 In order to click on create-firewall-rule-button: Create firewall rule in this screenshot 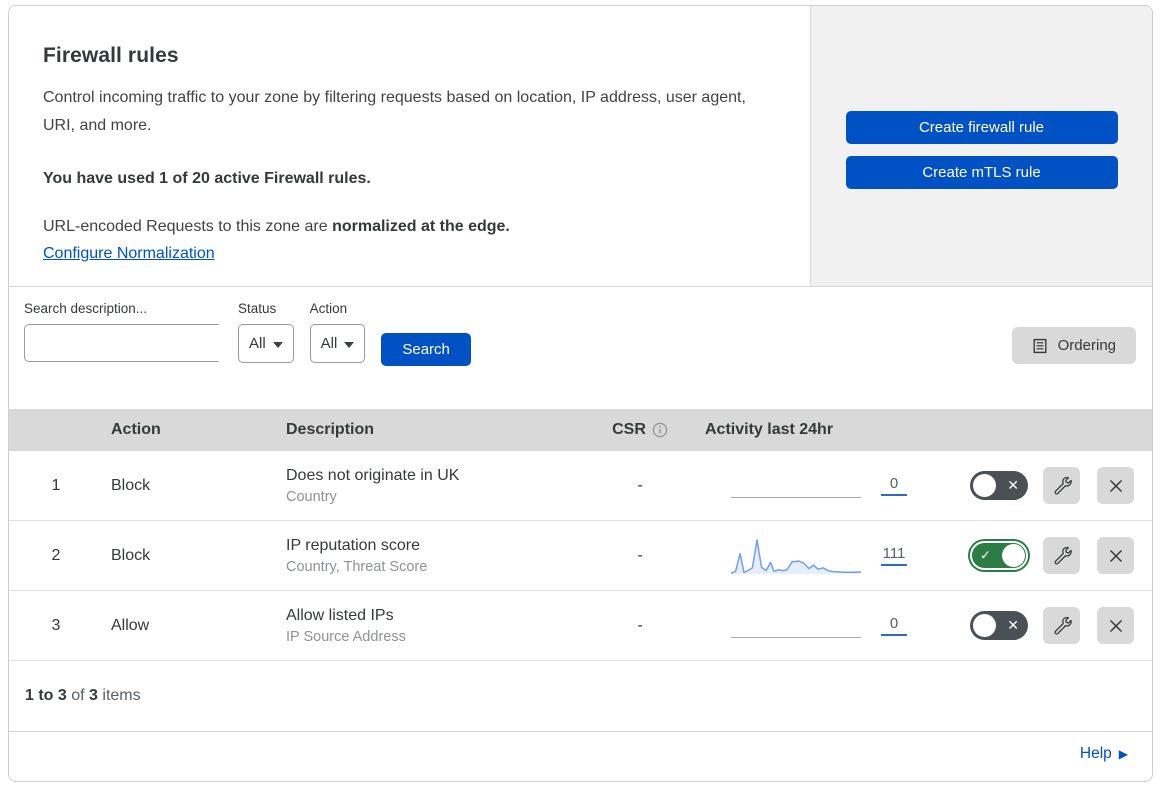, I will do `click(981, 127)`.